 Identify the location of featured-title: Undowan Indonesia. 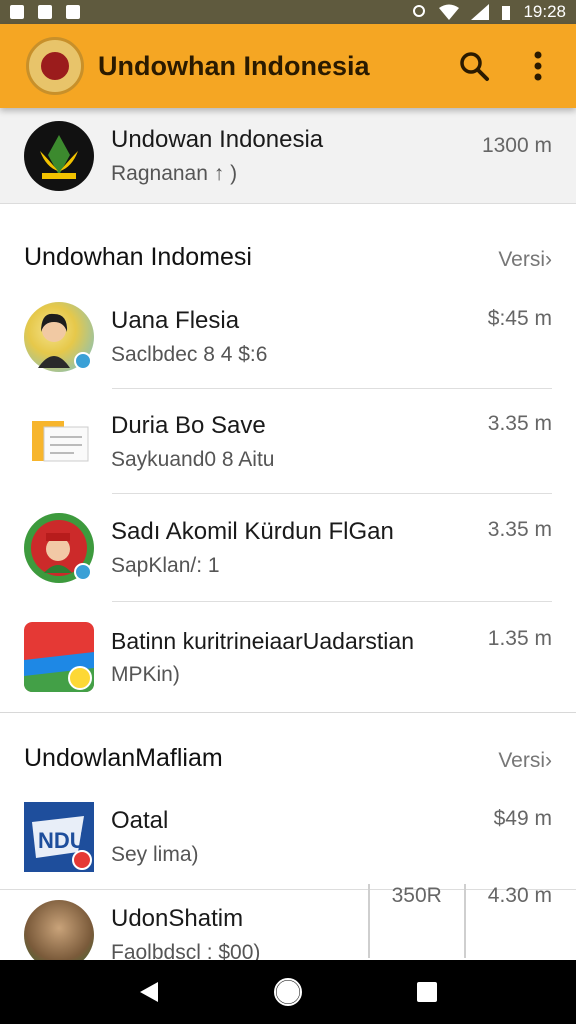
(217, 139).